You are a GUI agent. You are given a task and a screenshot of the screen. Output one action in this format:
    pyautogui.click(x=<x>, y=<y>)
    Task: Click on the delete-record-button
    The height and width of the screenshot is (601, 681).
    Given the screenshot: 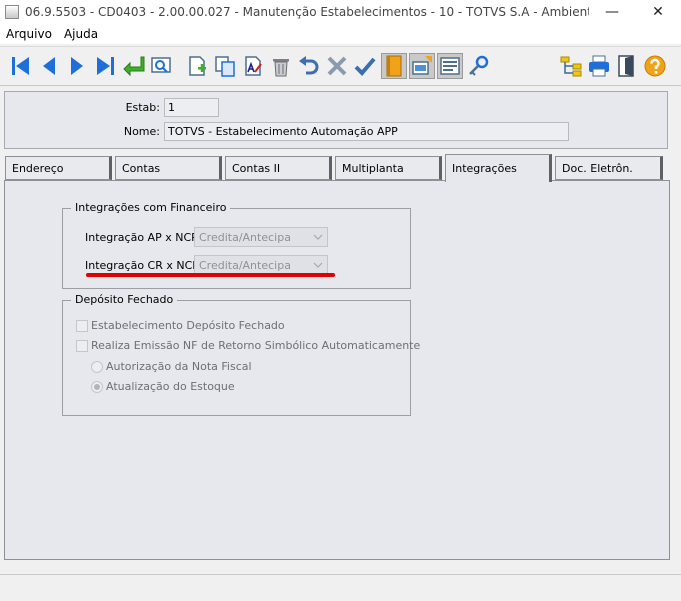 What is the action you would take?
    pyautogui.click(x=281, y=66)
    